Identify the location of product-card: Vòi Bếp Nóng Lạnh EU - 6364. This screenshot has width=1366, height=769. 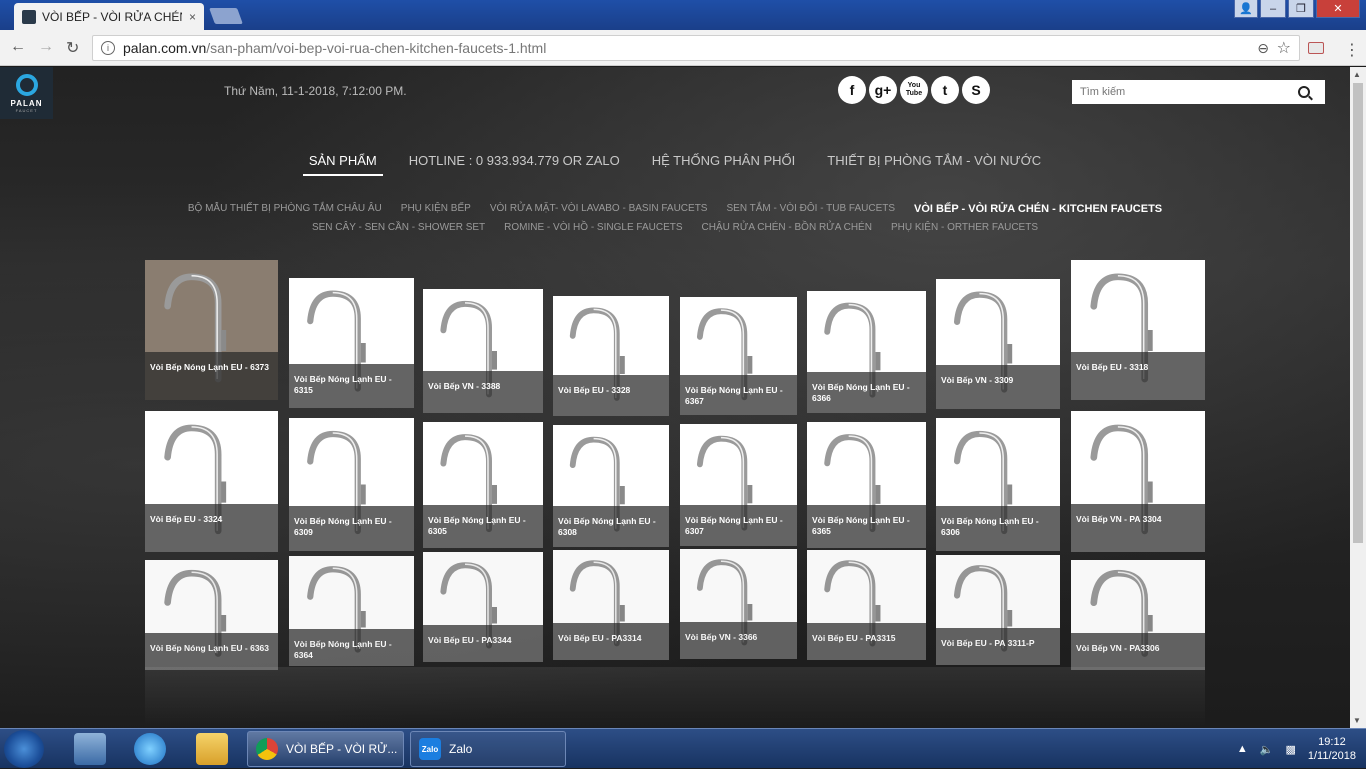
(351, 611).